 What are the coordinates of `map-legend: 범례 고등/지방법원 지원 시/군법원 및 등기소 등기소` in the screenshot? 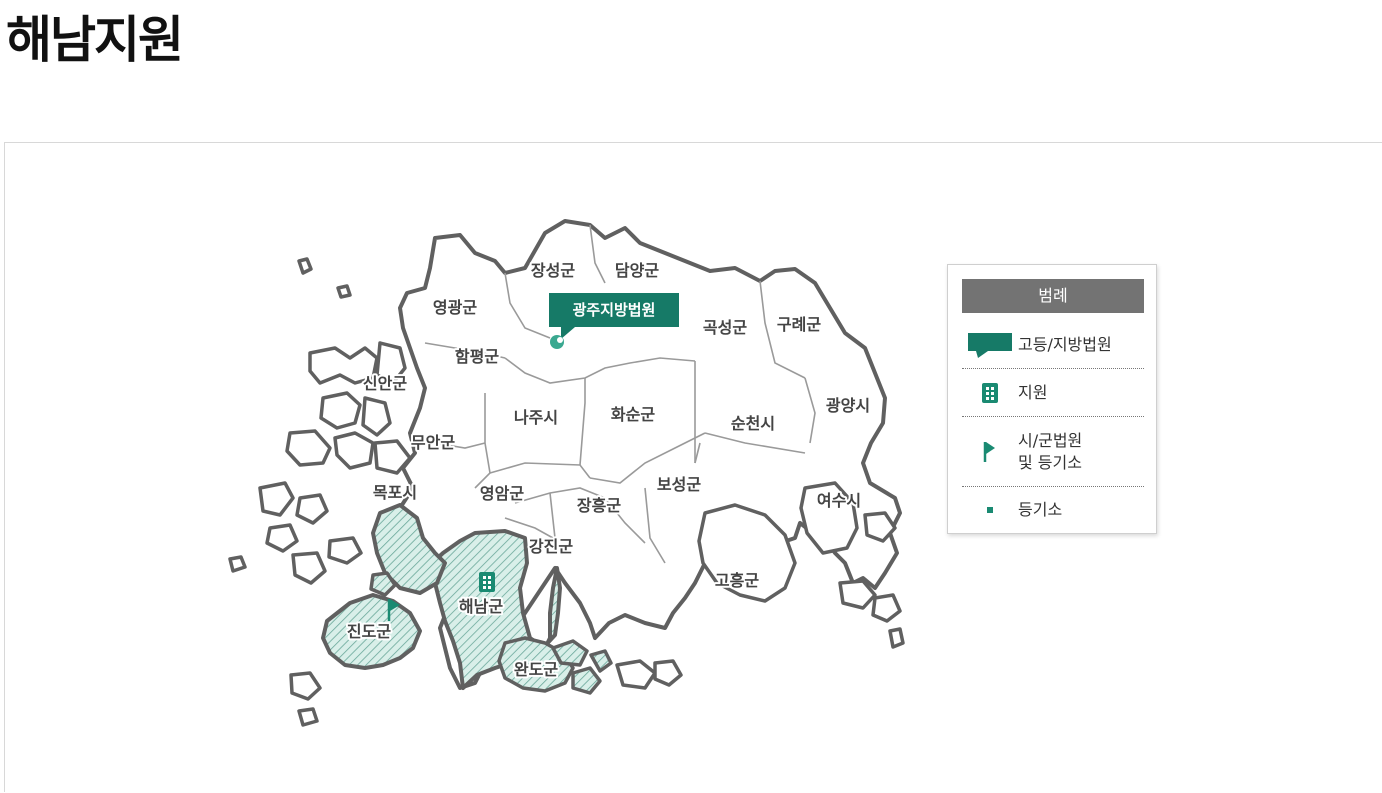 It's located at (1052, 399).